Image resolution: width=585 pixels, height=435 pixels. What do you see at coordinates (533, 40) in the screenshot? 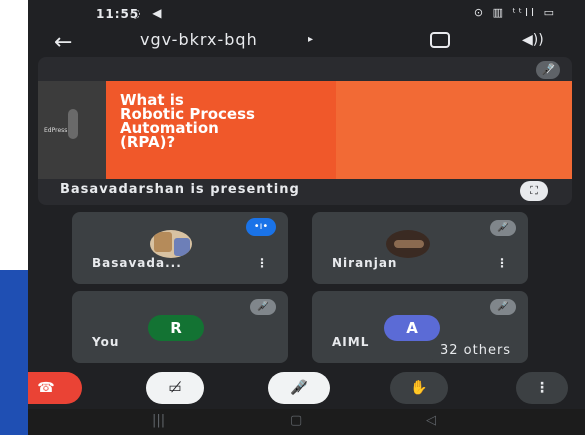
I see `speaker-icon: ◀))` at bounding box center [533, 40].